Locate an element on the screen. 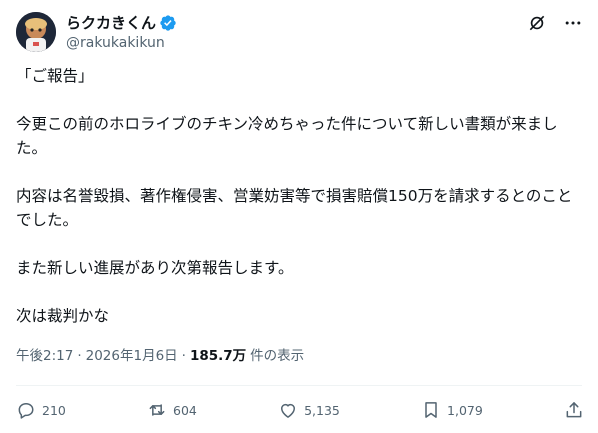 The height and width of the screenshot is (433, 598). bookmark-button: 1,079 is located at coordinates (452, 410).